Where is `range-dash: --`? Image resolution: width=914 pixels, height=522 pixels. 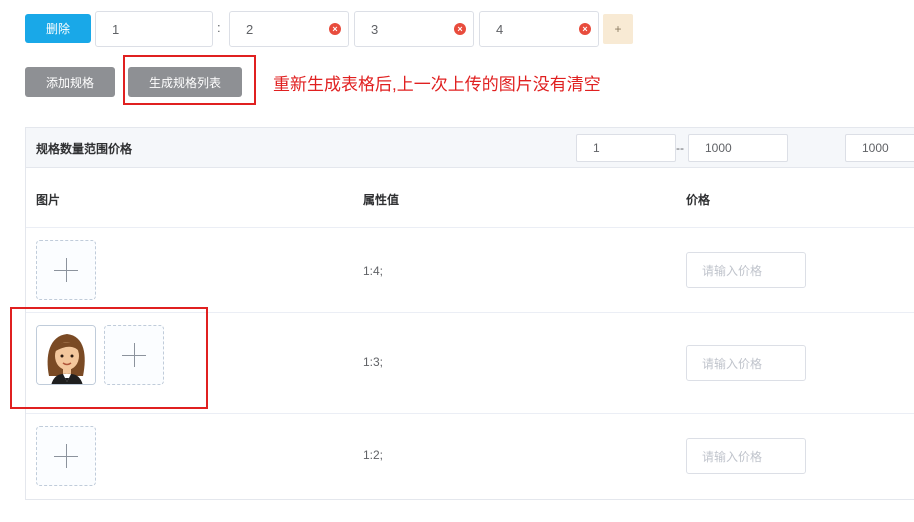
range-dash: -- is located at coordinates (680, 148).